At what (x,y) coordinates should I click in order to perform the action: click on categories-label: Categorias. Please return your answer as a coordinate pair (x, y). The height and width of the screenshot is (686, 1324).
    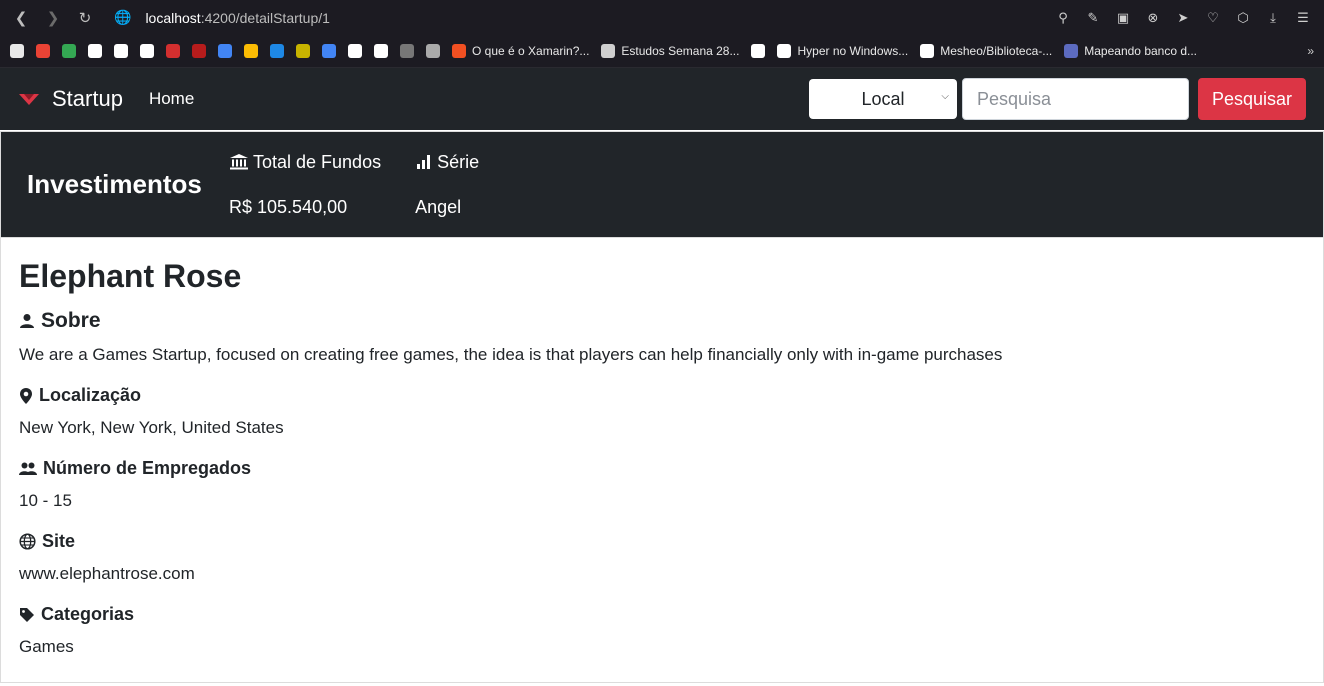
    Looking at the image, I should click on (88, 614).